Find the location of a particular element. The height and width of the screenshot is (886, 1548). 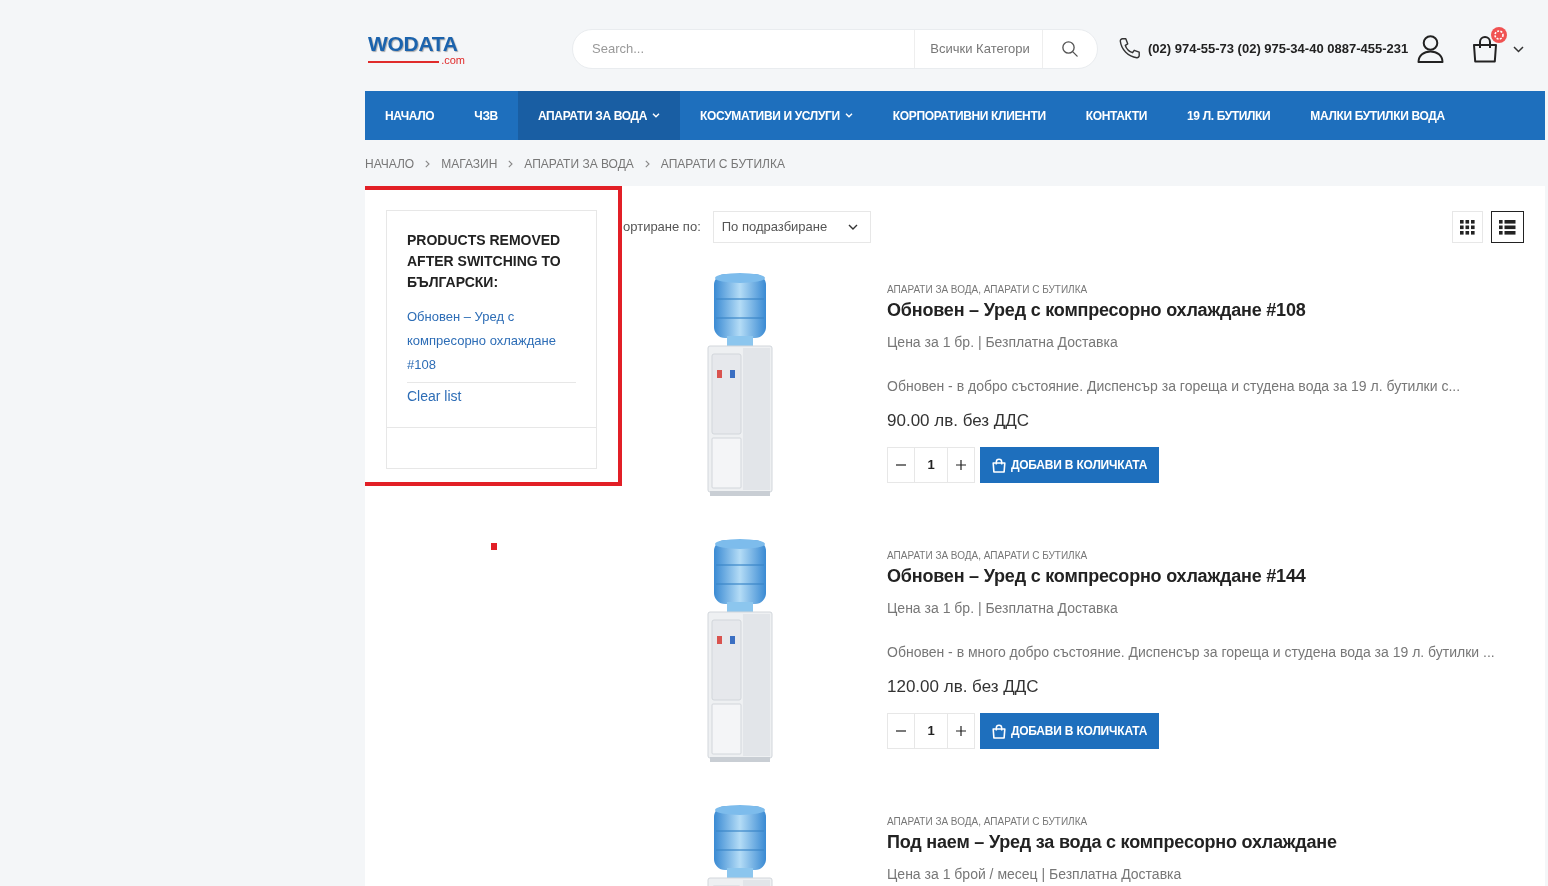

search-icon is located at coordinates (1070, 49).